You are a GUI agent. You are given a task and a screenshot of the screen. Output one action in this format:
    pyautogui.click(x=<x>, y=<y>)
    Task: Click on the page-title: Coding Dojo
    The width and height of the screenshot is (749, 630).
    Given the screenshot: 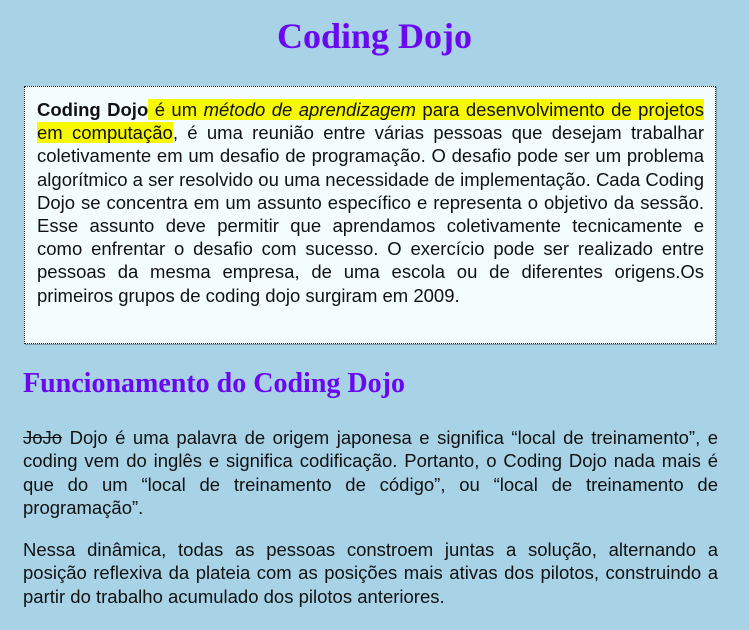 What is the action you would take?
    pyautogui.click(x=374, y=36)
    